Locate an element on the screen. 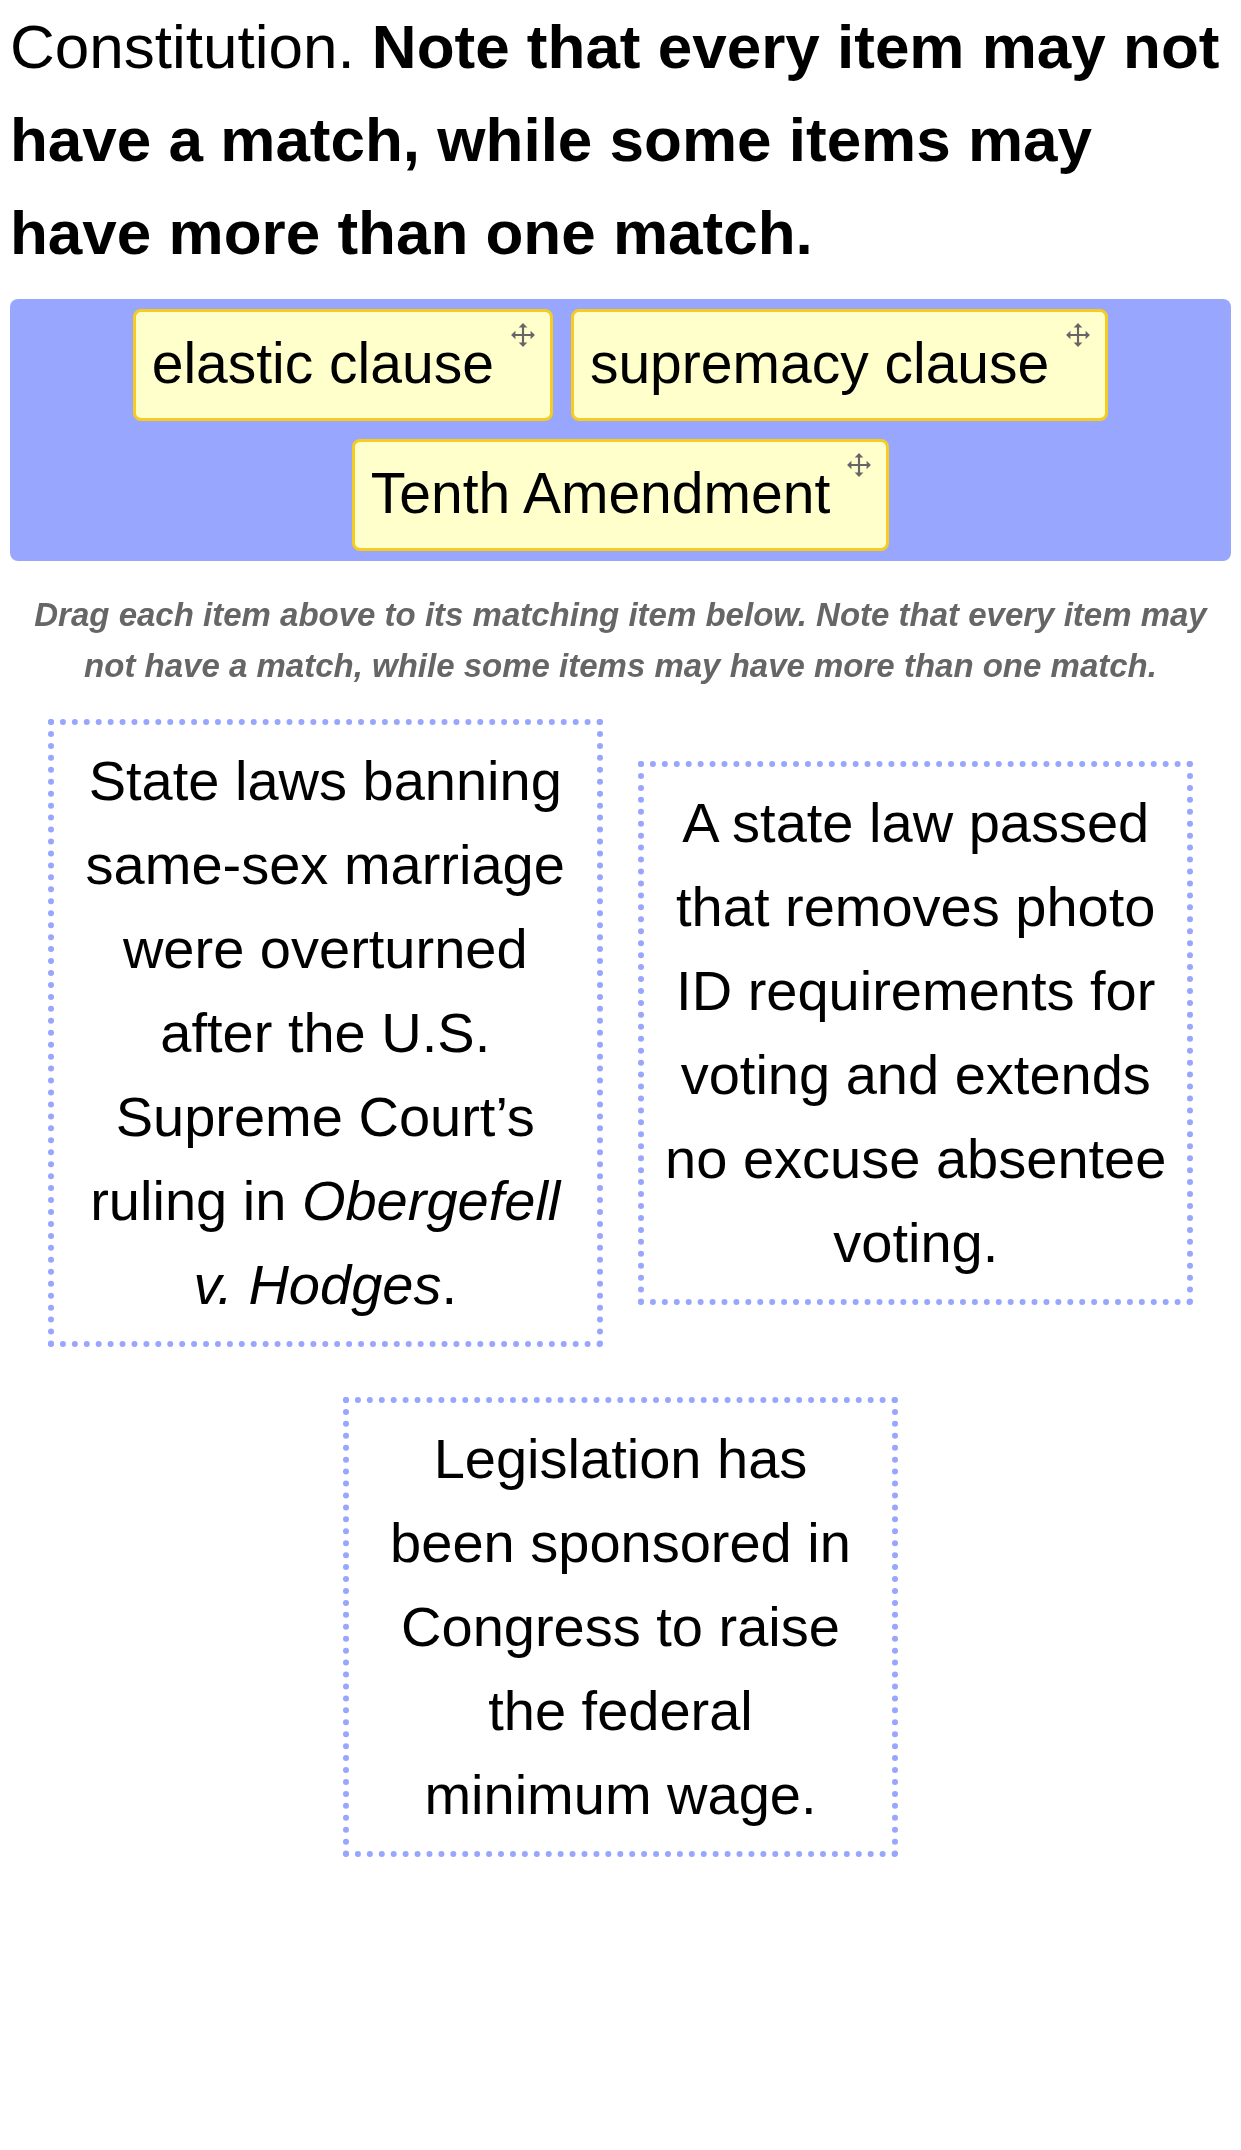 The height and width of the screenshot is (2150, 1241). drop-target: A state law passed that removes photo ID requirements for voting and extends no excuse absentee voting. is located at coordinates (916, 1033).